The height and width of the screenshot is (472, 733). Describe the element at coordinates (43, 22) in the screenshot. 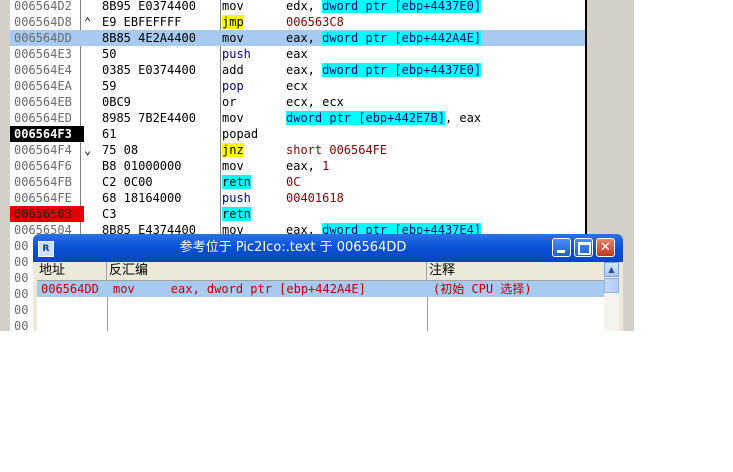

I see `address-cell: 006564D8` at that location.